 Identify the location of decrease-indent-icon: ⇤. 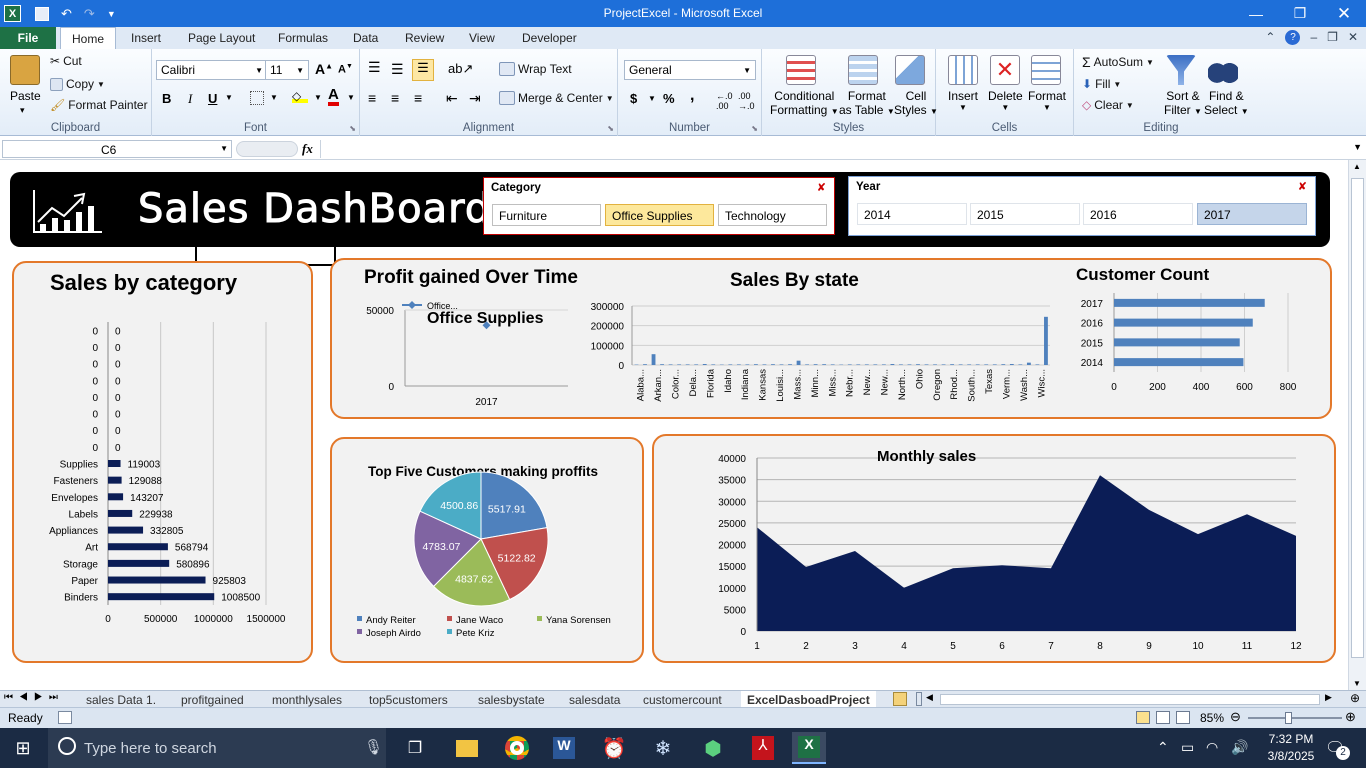
(452, 98).